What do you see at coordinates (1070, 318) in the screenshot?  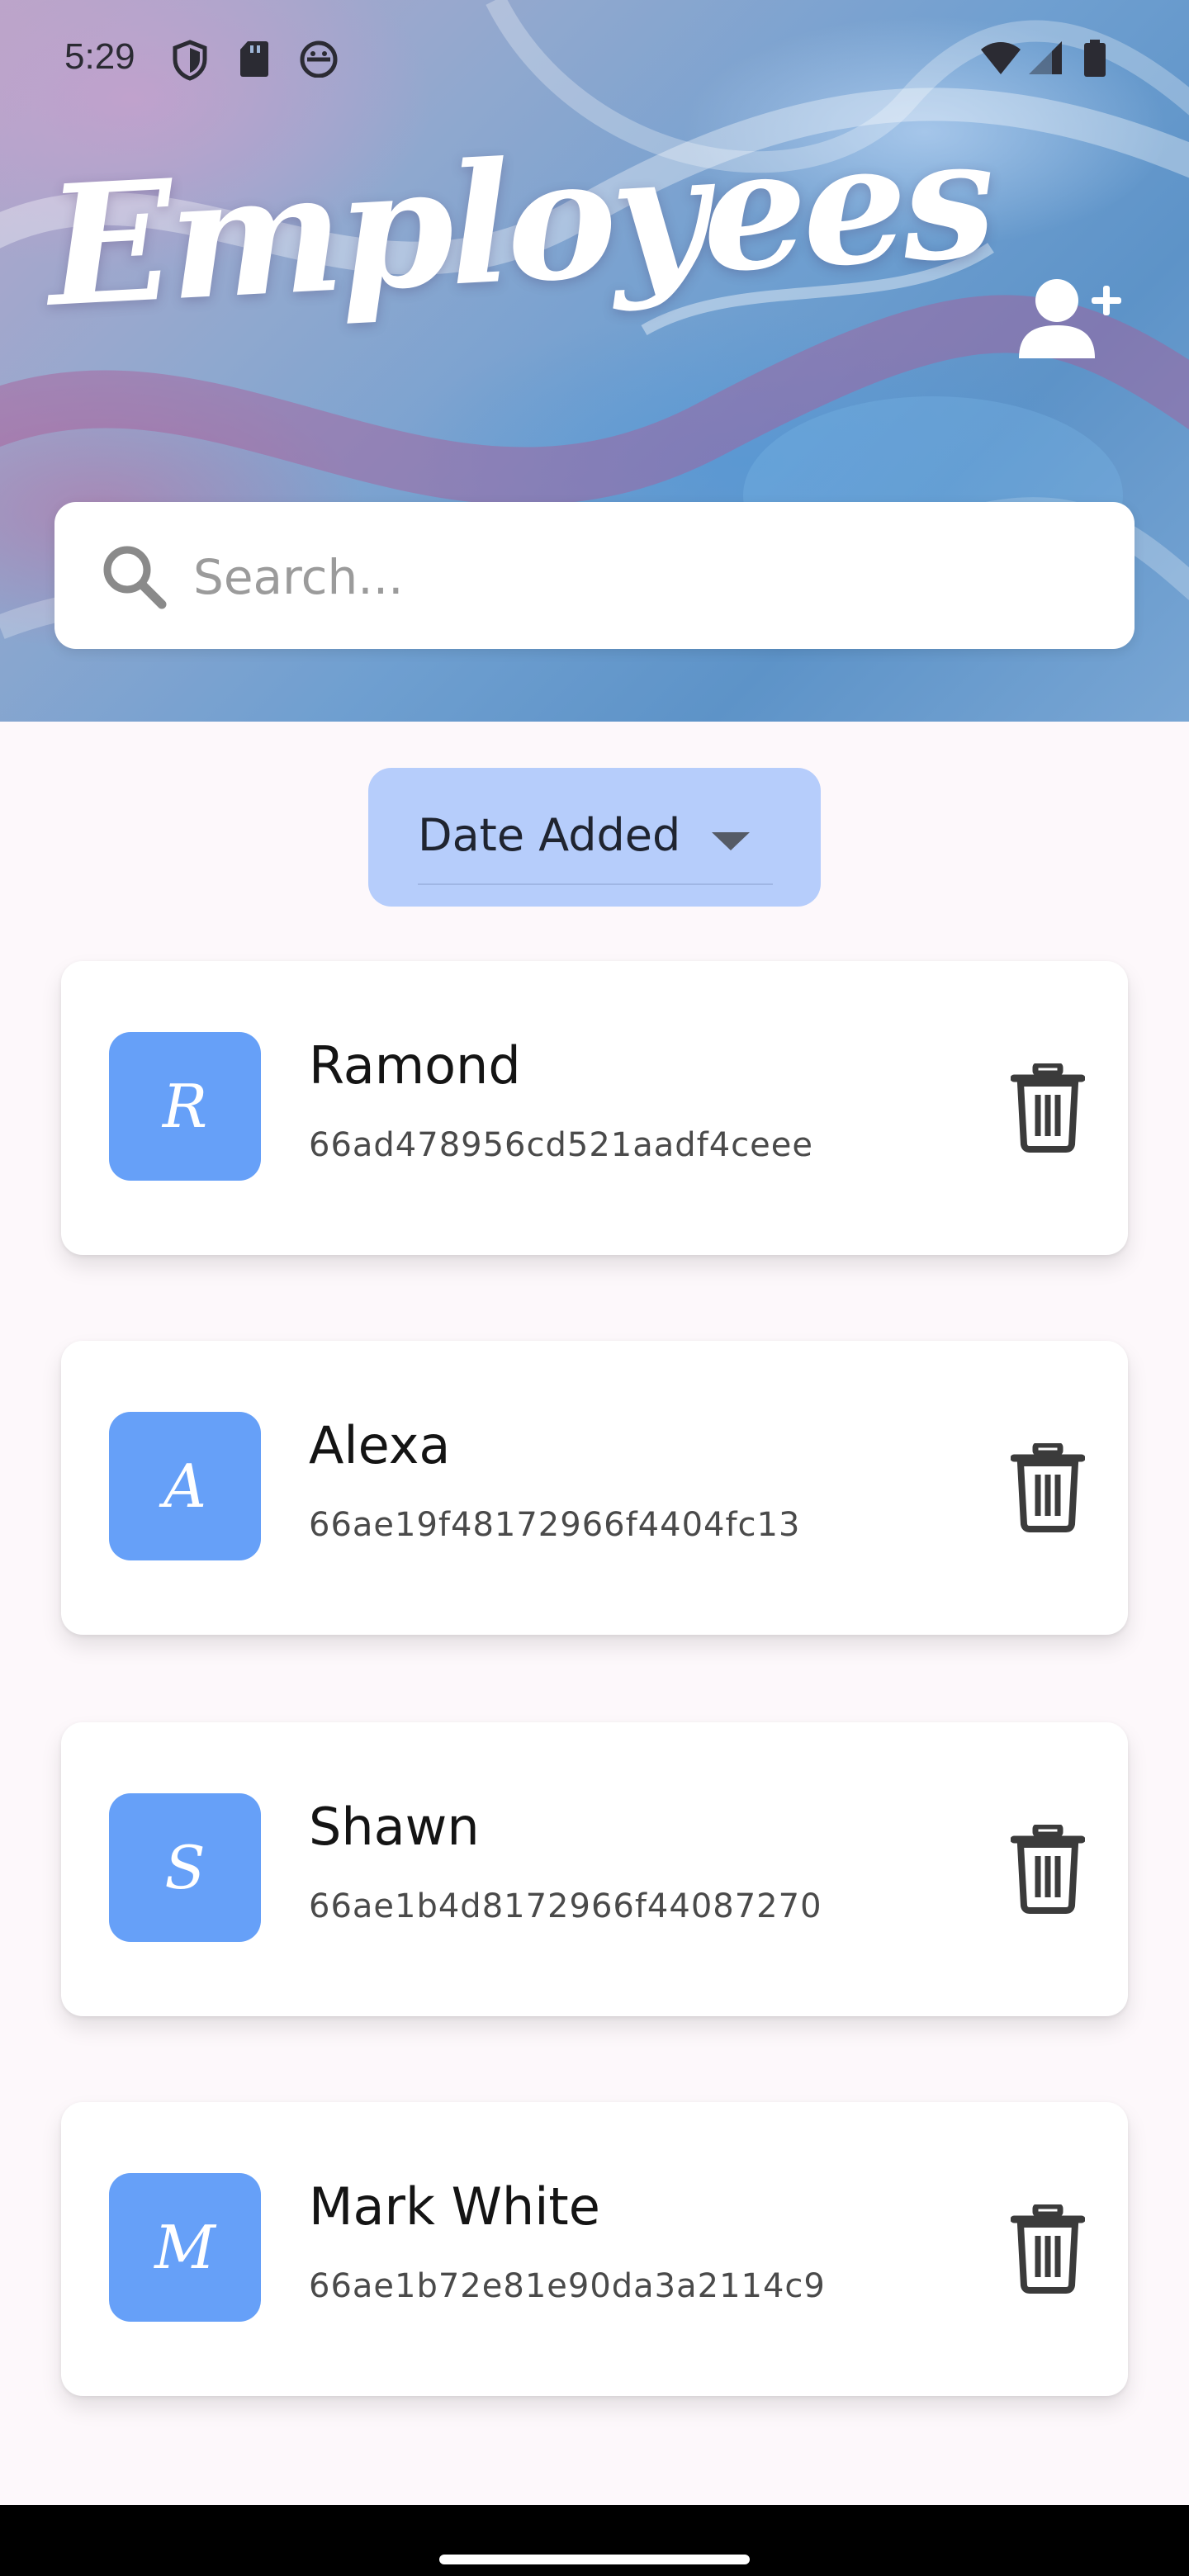 I see `add-user-icon` at bounding box center [1070, 318].